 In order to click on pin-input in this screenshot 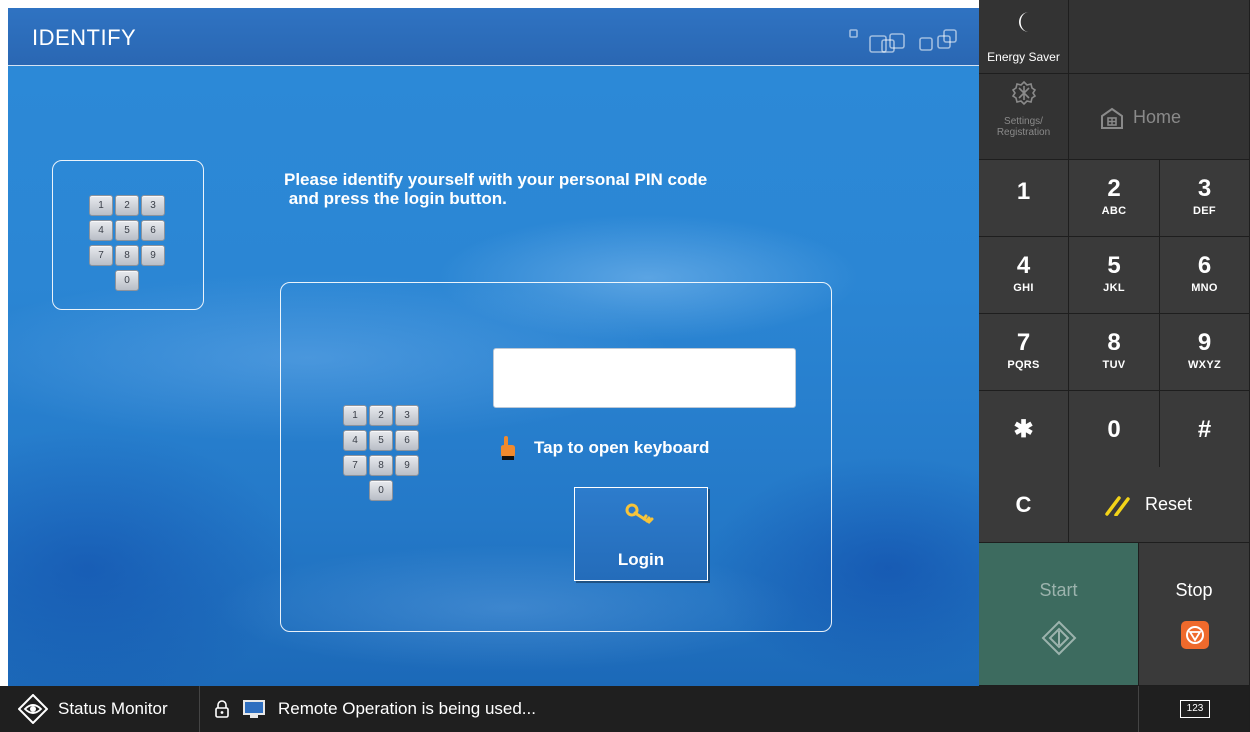, I will do `click(644, 378)`.